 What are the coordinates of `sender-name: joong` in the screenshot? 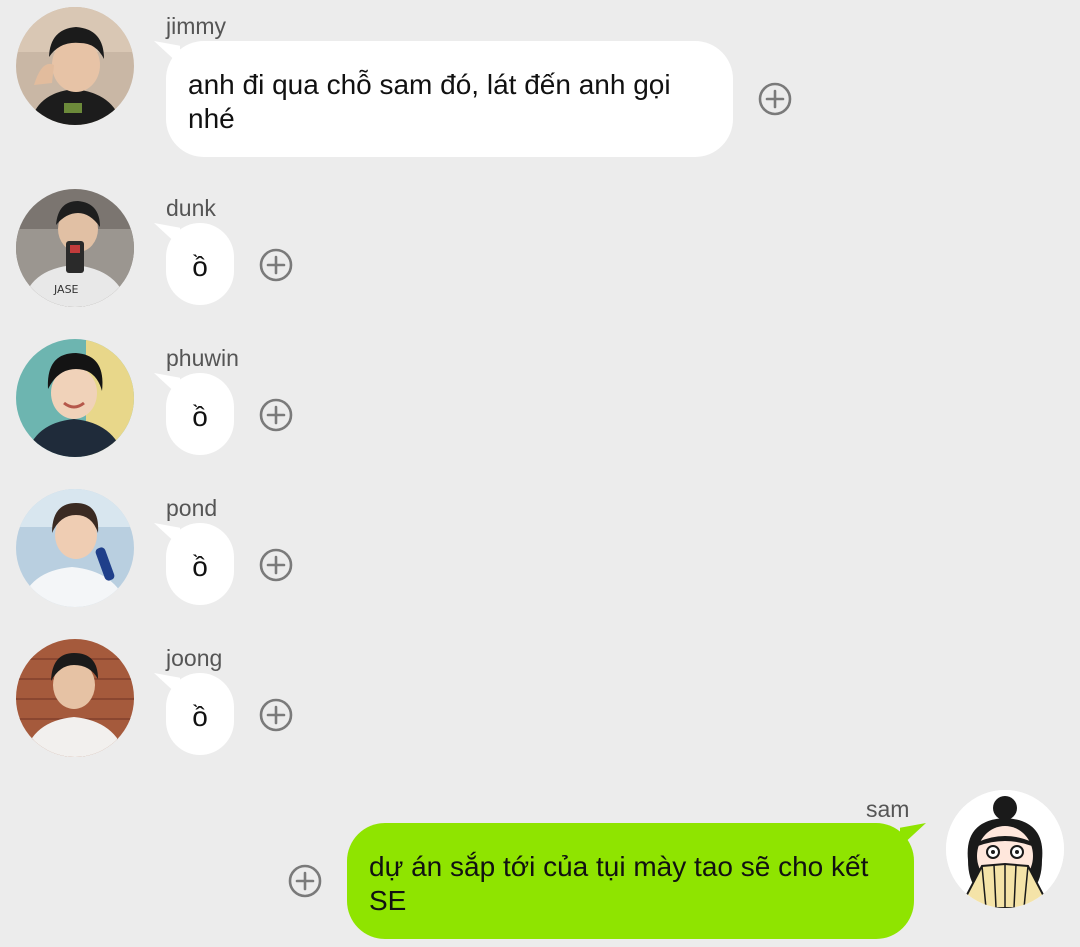 It's located at (194, 658).